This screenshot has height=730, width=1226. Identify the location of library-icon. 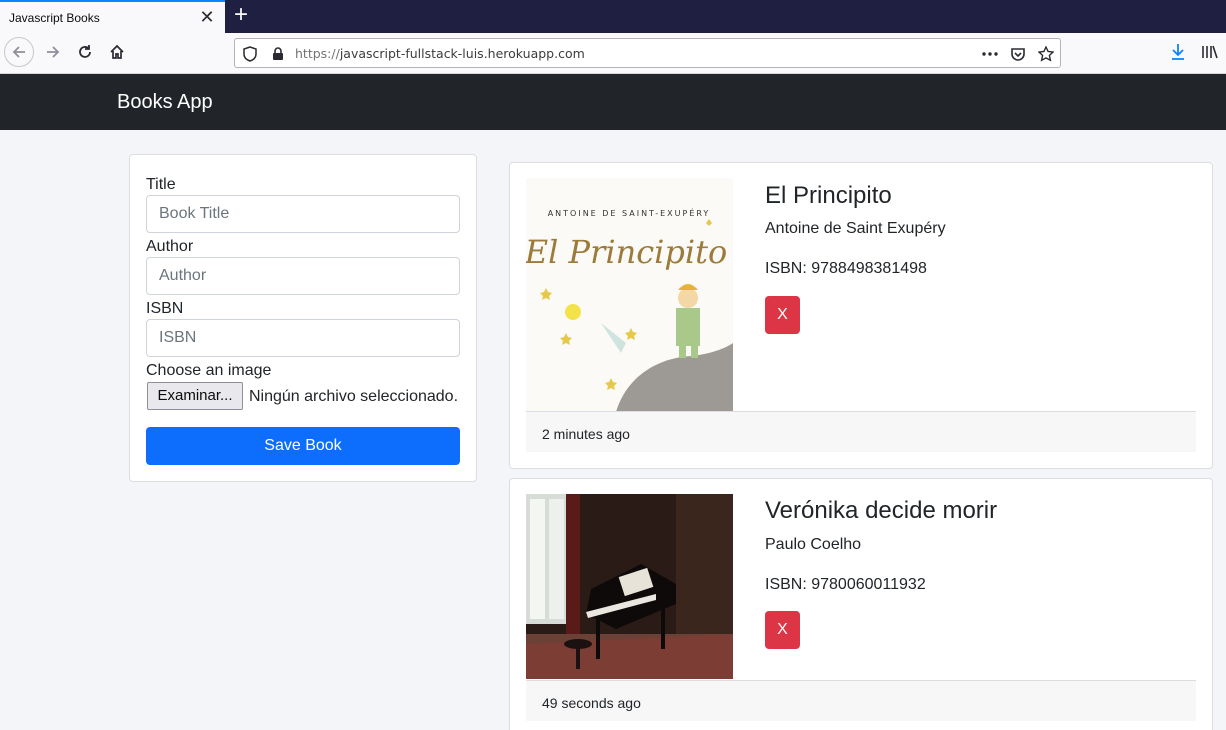
(1210, 52).